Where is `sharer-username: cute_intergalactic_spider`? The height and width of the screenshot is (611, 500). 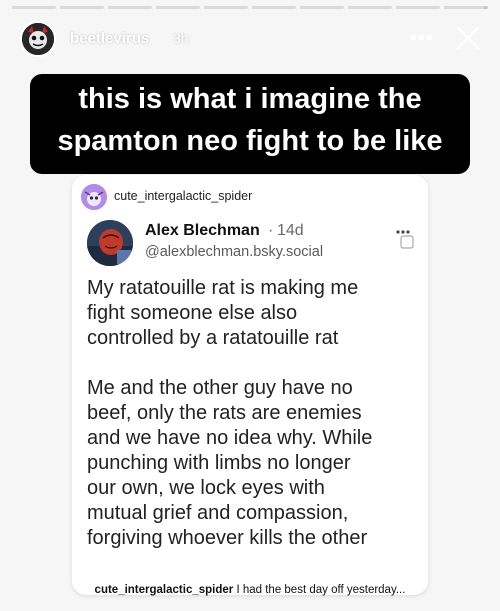
sharer-username: cute_intergalactic_spider is located at coordinates (183, 196).